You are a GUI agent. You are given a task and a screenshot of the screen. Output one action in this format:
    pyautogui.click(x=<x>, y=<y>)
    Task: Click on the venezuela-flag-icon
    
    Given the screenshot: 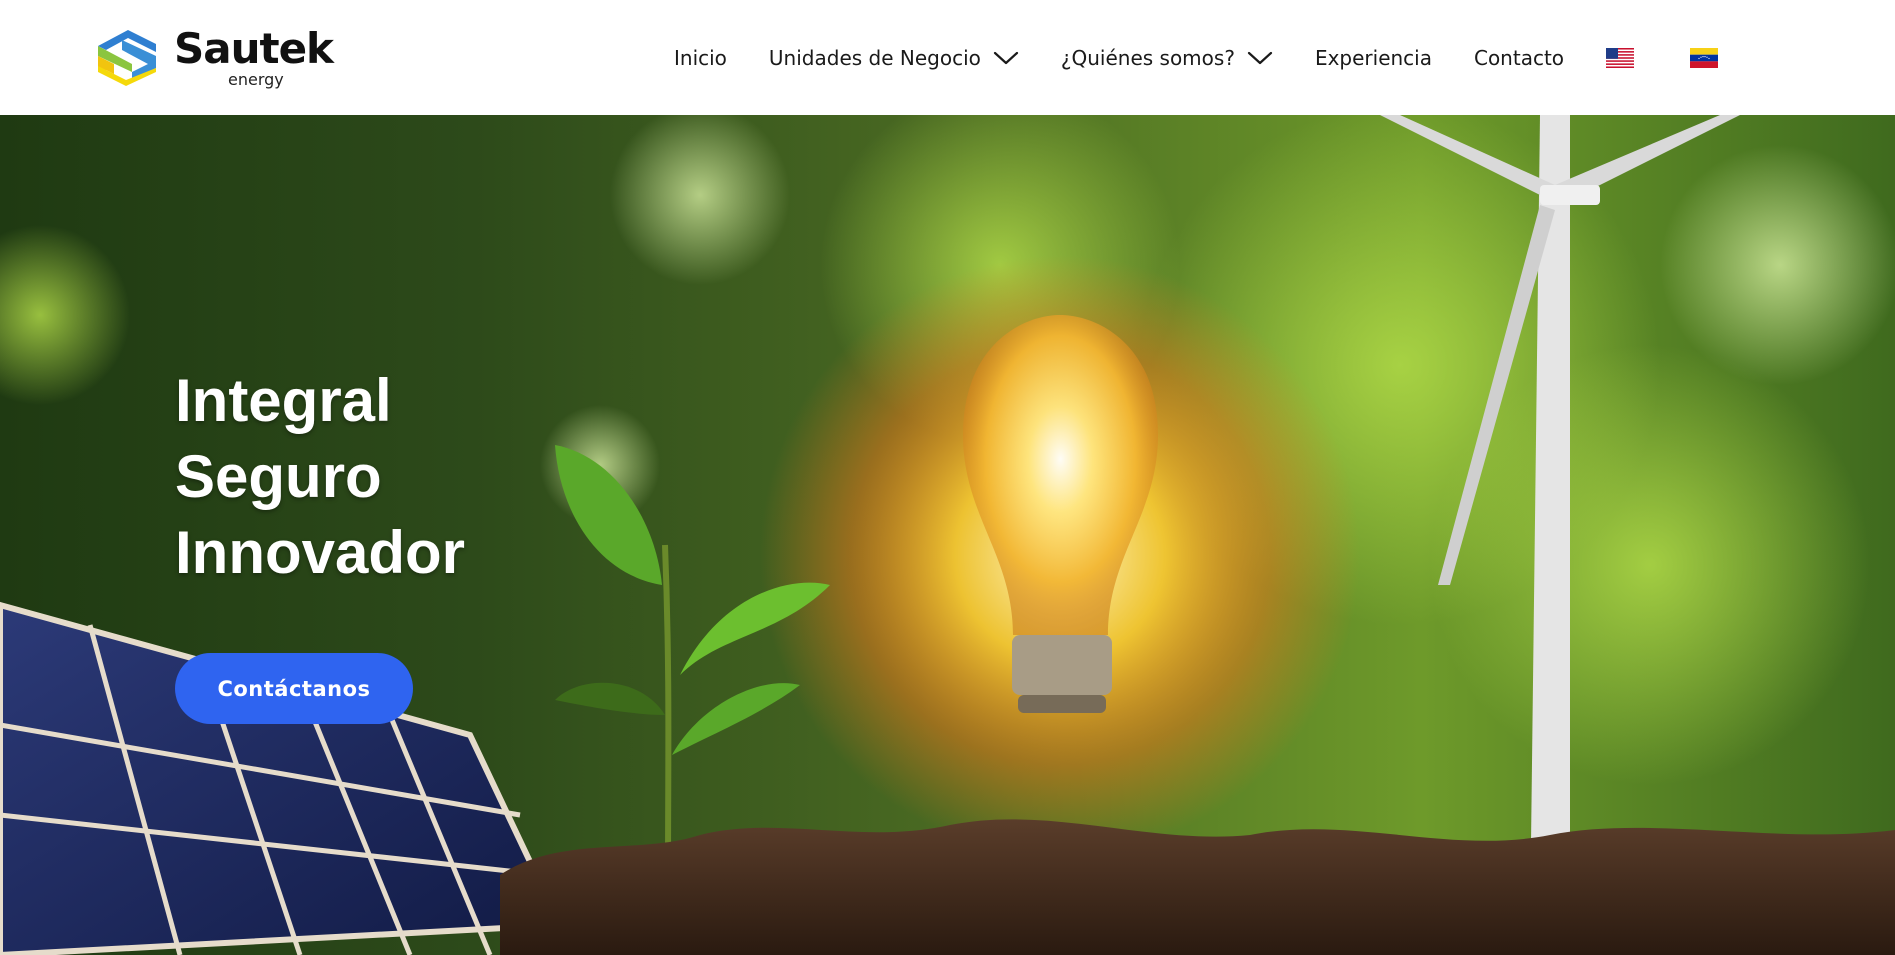 What is the action you would take?
    pyautogui.click(x=1704, y=58)
    